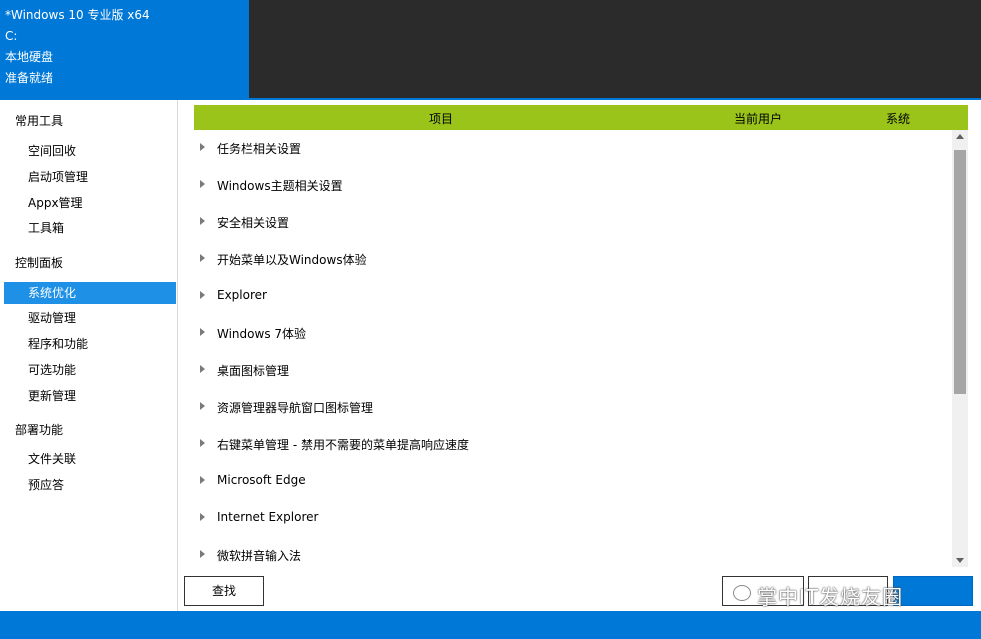 This screenshot has width=981, height=639. I want to click on tree-row-ie: Internet Explorer, so click(573, 518).